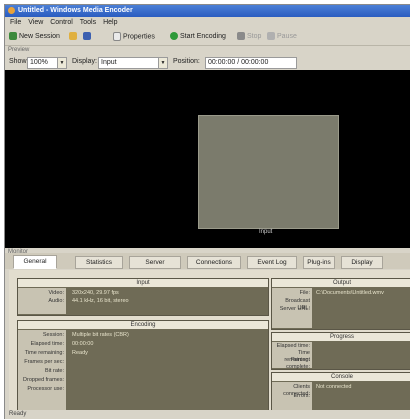  I want to click on position-field: 00:00:00 / 00:00:00, so click(251, 63).